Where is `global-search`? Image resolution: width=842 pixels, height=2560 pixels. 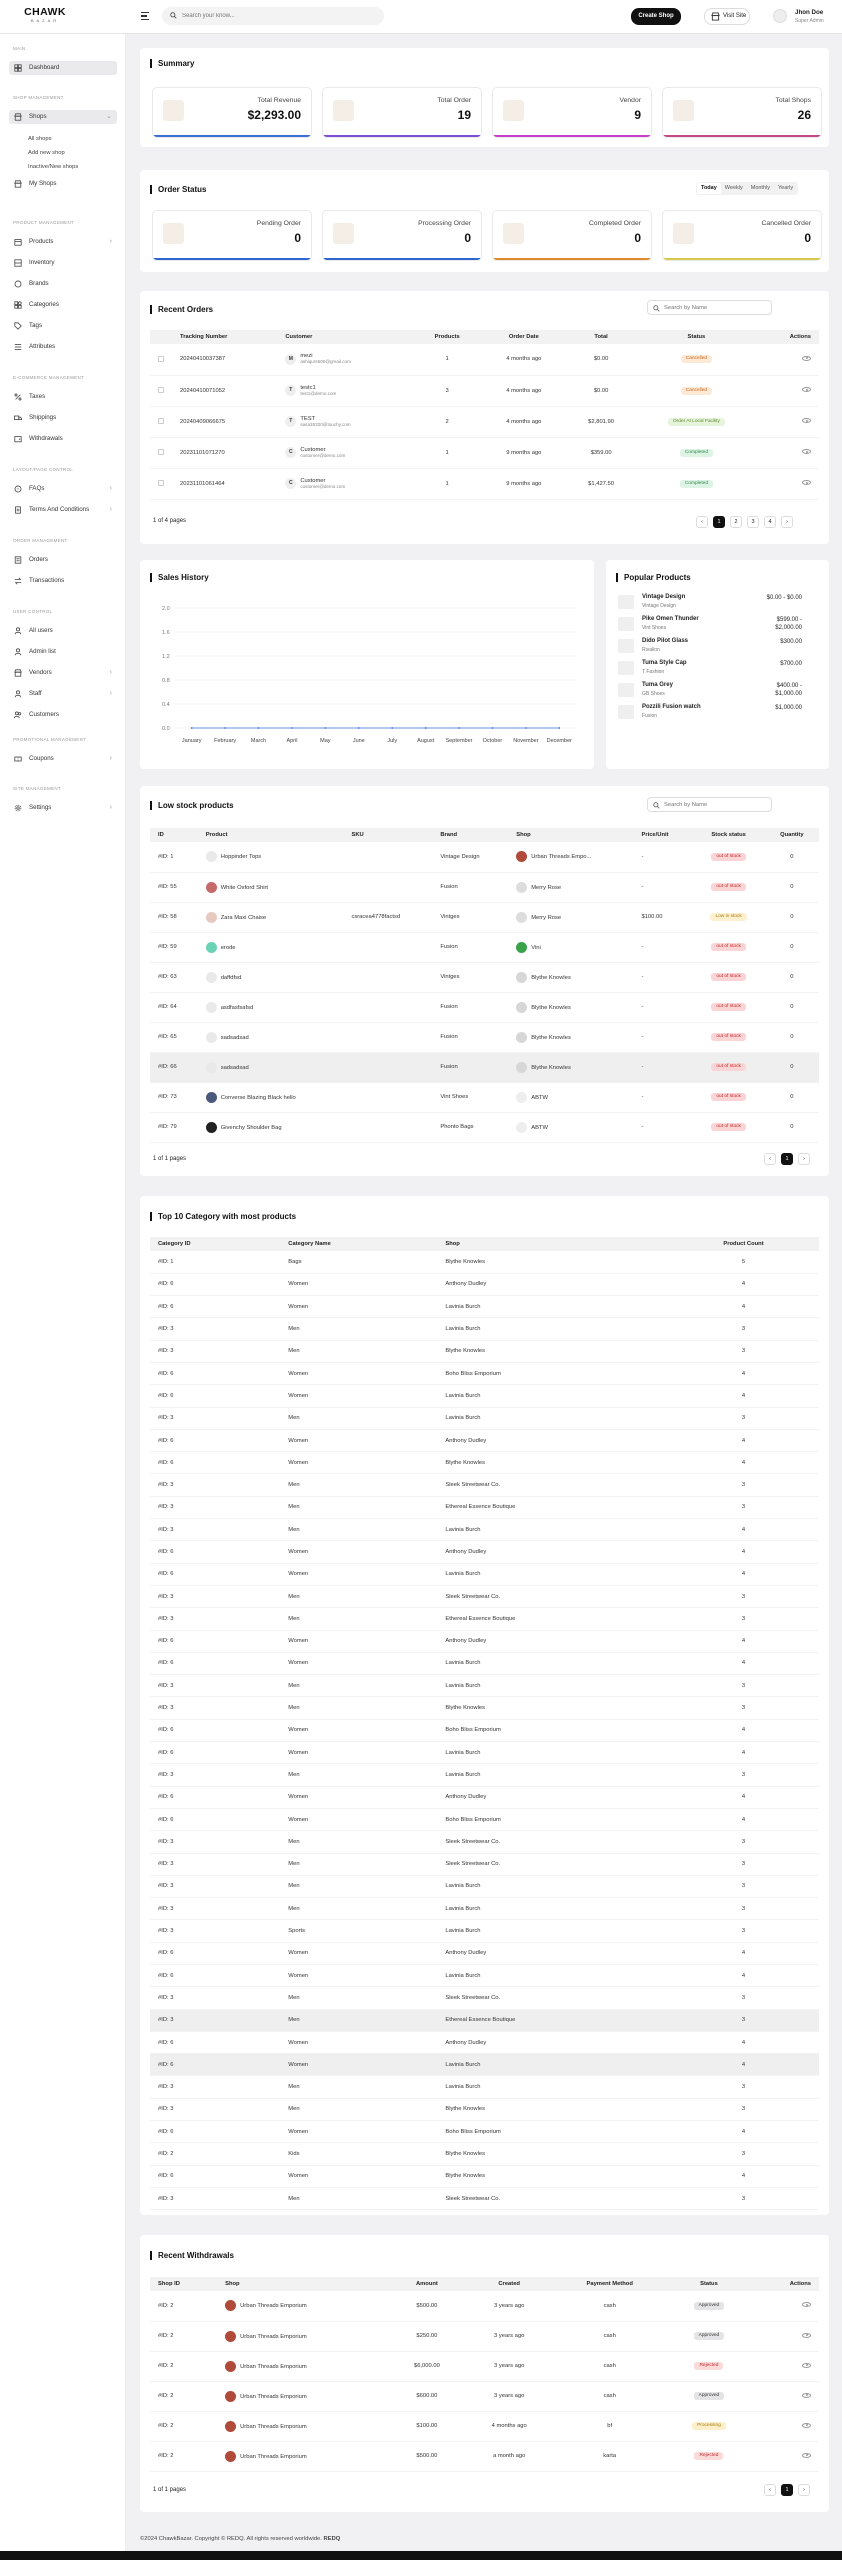 global-search is located at coordinates (273, 16).